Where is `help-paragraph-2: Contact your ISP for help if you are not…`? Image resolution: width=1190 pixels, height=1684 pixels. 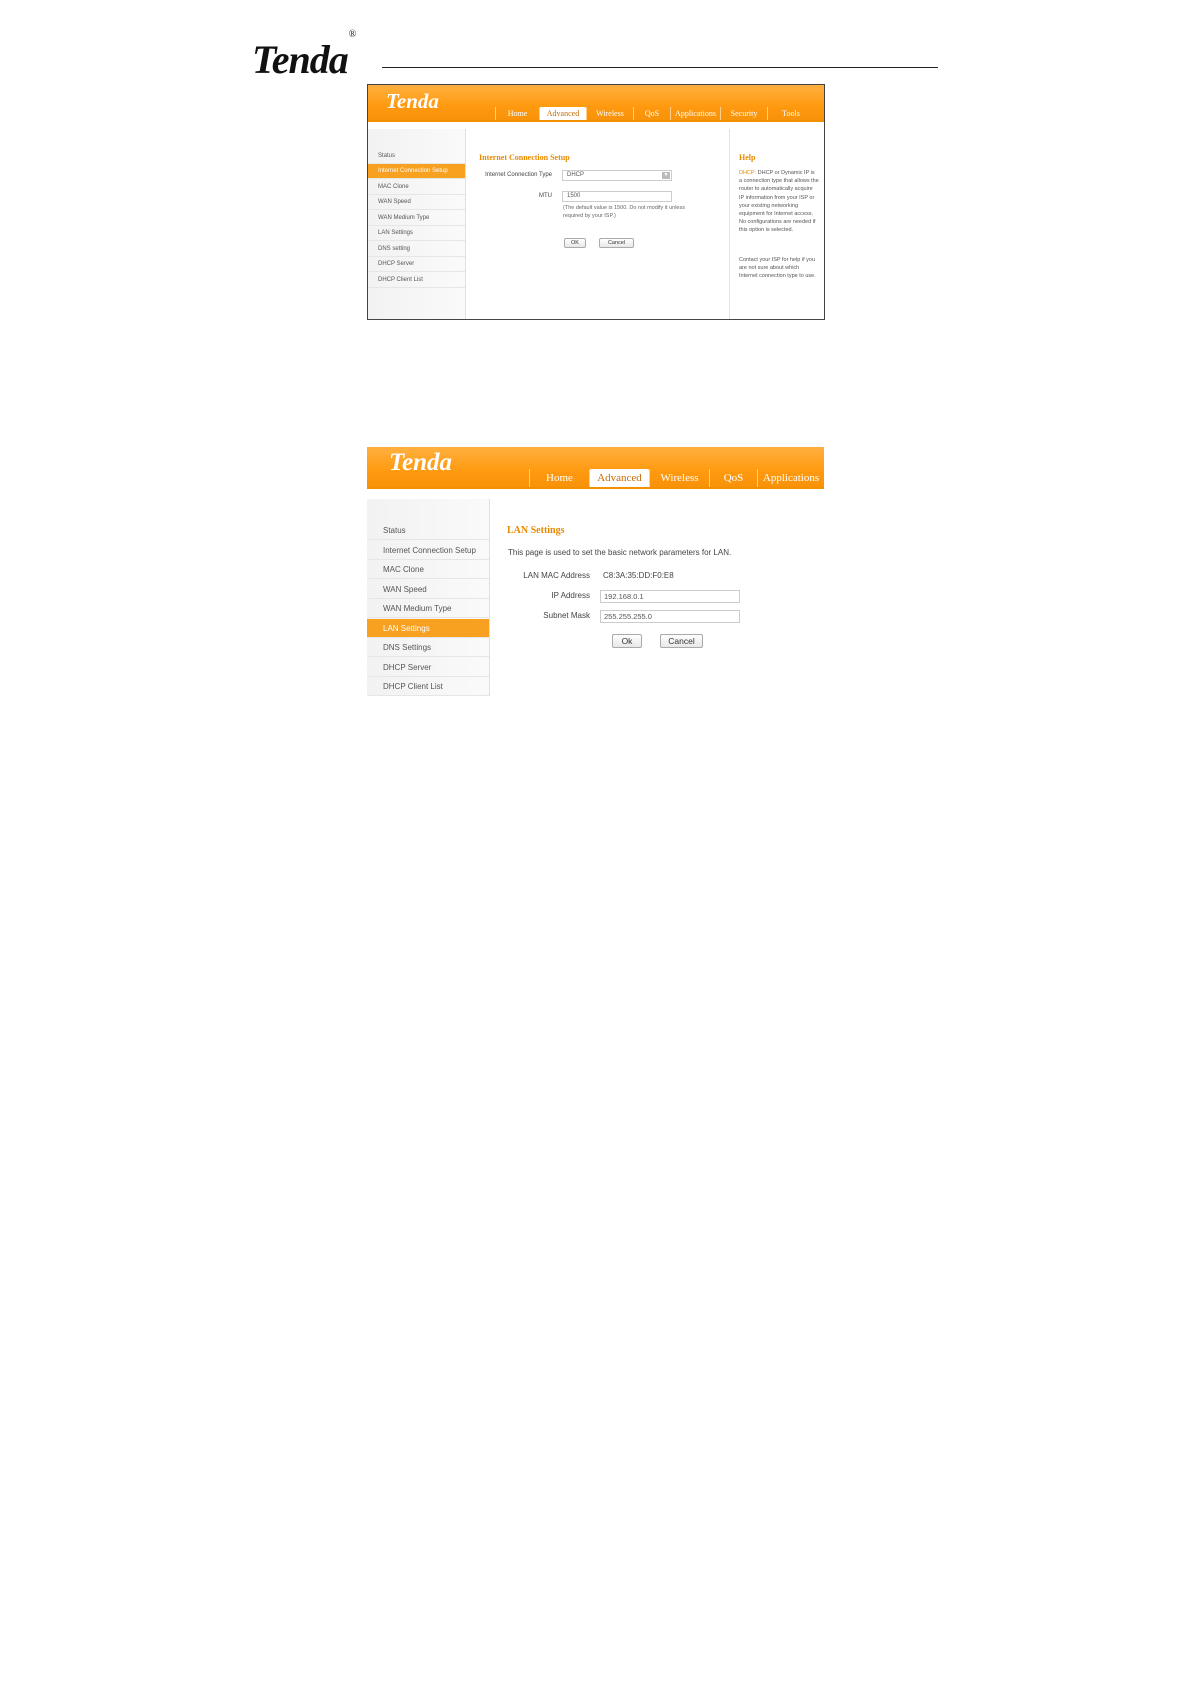
help-paragraph-2: Contact your ISP for help if you are not… is located at coordinates (777, 268).